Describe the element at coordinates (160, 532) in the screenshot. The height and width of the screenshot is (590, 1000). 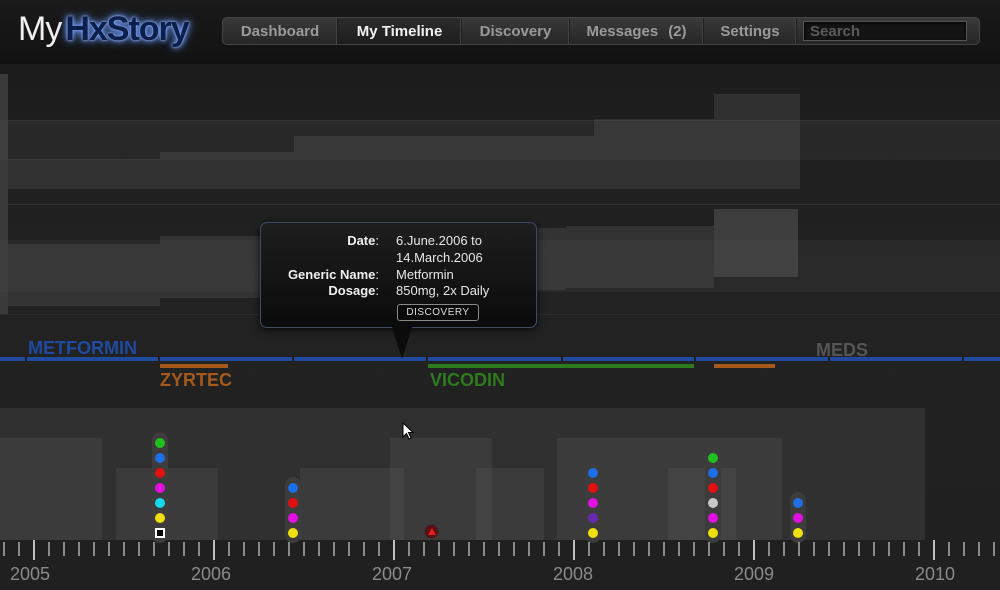
I see `event-square-marker` at that location.